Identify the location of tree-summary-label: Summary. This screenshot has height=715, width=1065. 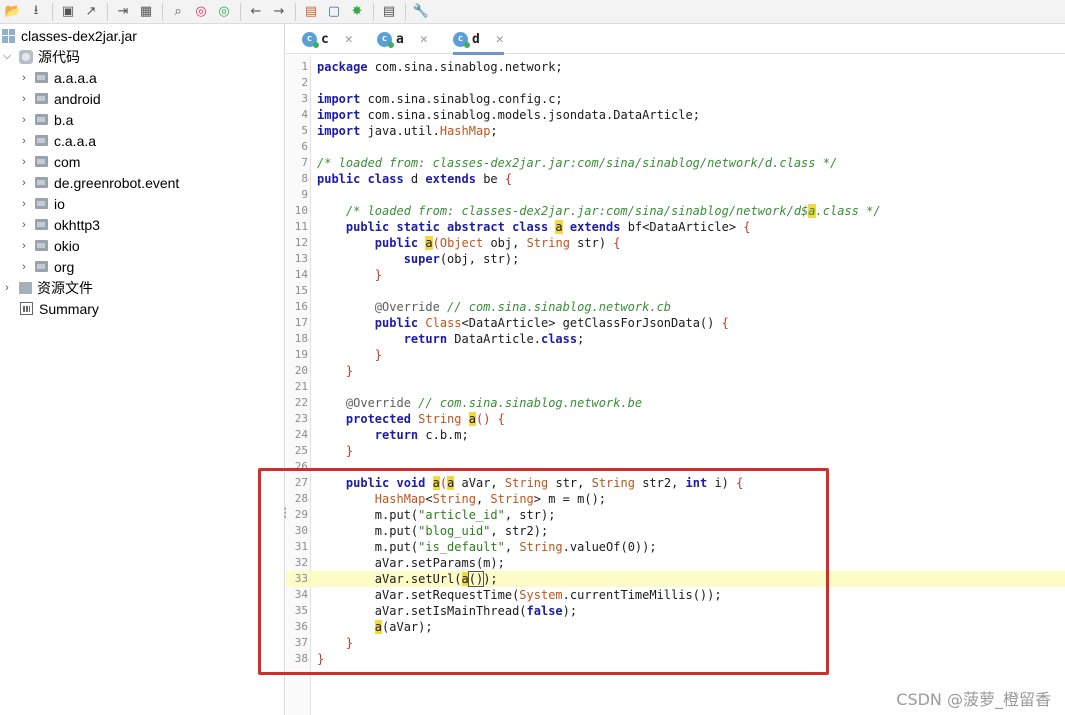
(69, 308).